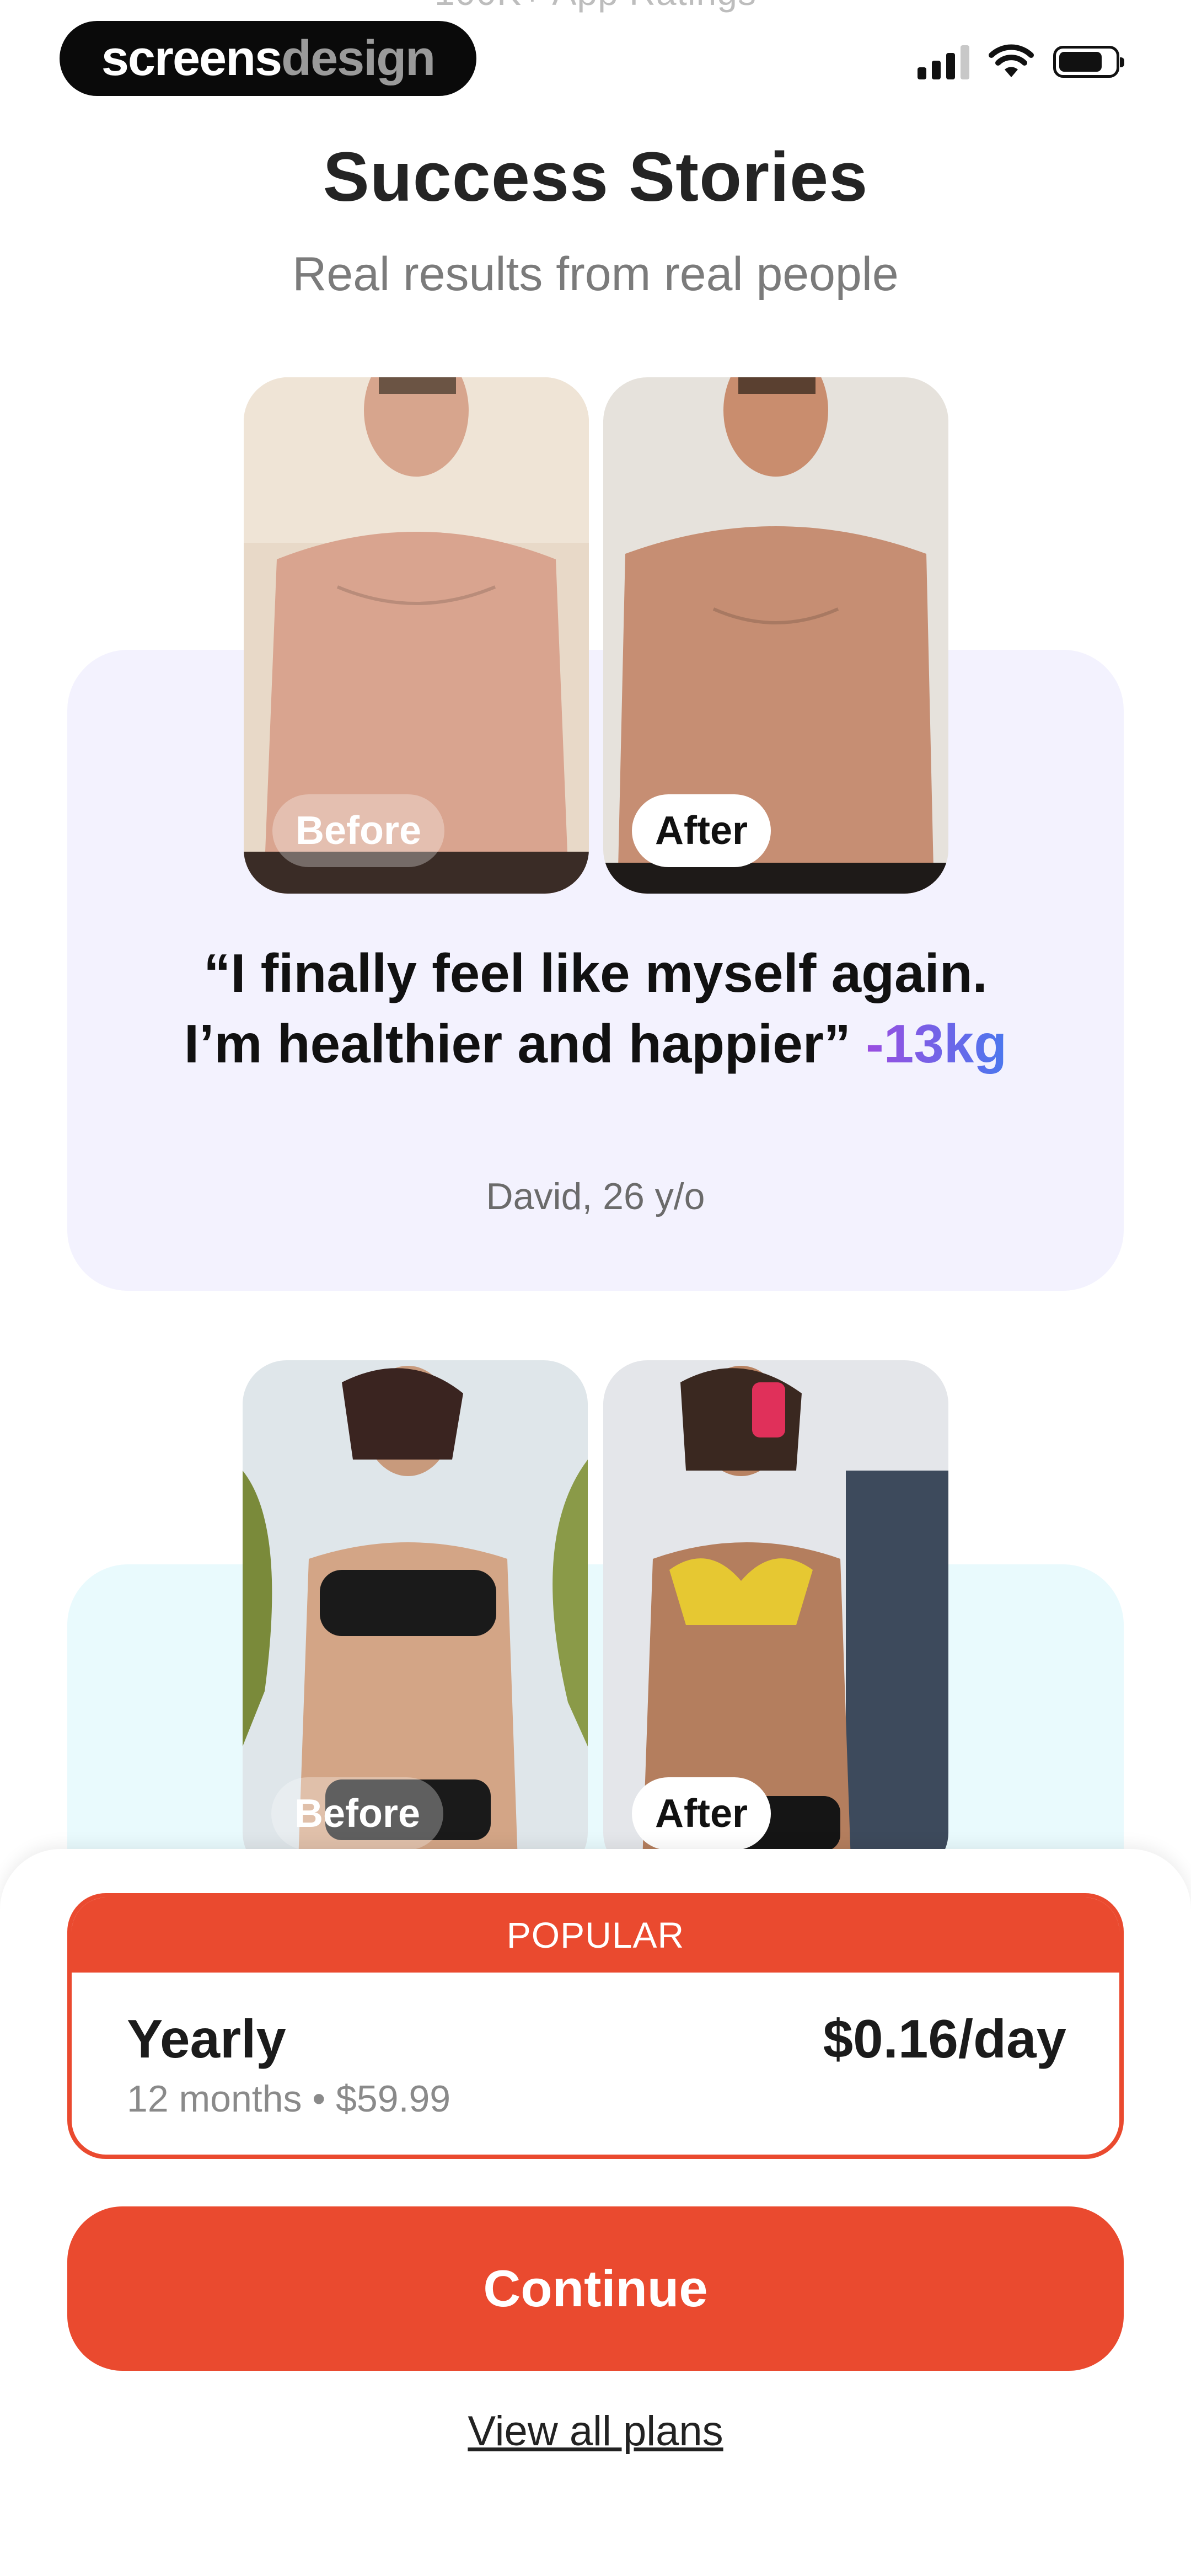 The image size is (1191, 2576). What do you see at coordinates (944, 2038) in the screenshot?
I see `plan-price: $0.16/day` at bounding box center [944, 2038].